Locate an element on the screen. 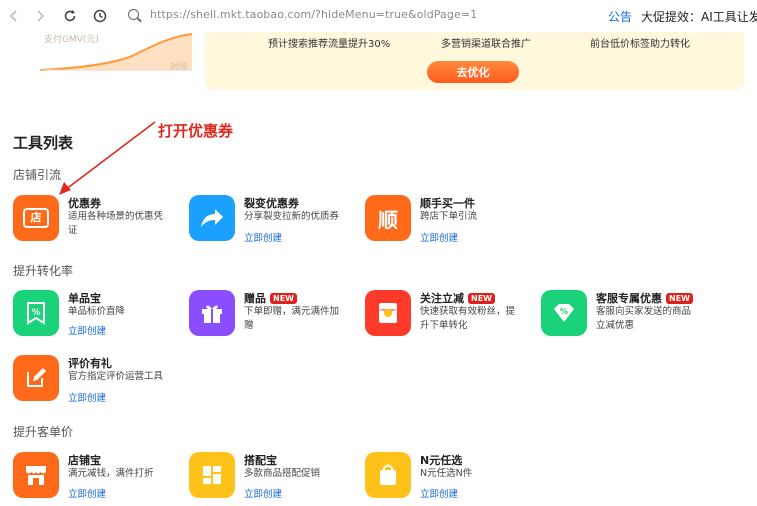 The image size is (757, 506). tool-coupon: 店 优惠券 适用各种场景的优惠凭证 is located at coordinates (100, 222).